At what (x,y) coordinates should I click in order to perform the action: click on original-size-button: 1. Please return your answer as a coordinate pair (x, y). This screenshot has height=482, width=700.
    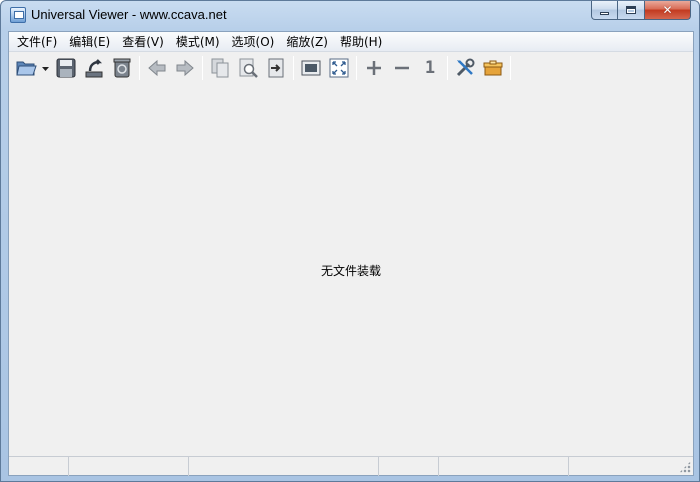
    Looking at the image, I should click on (430, 68).